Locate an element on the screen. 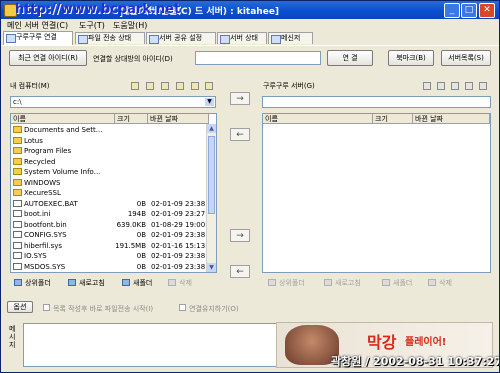  local-path-select: c:\ ▼ is located at coordinates (113, 102).